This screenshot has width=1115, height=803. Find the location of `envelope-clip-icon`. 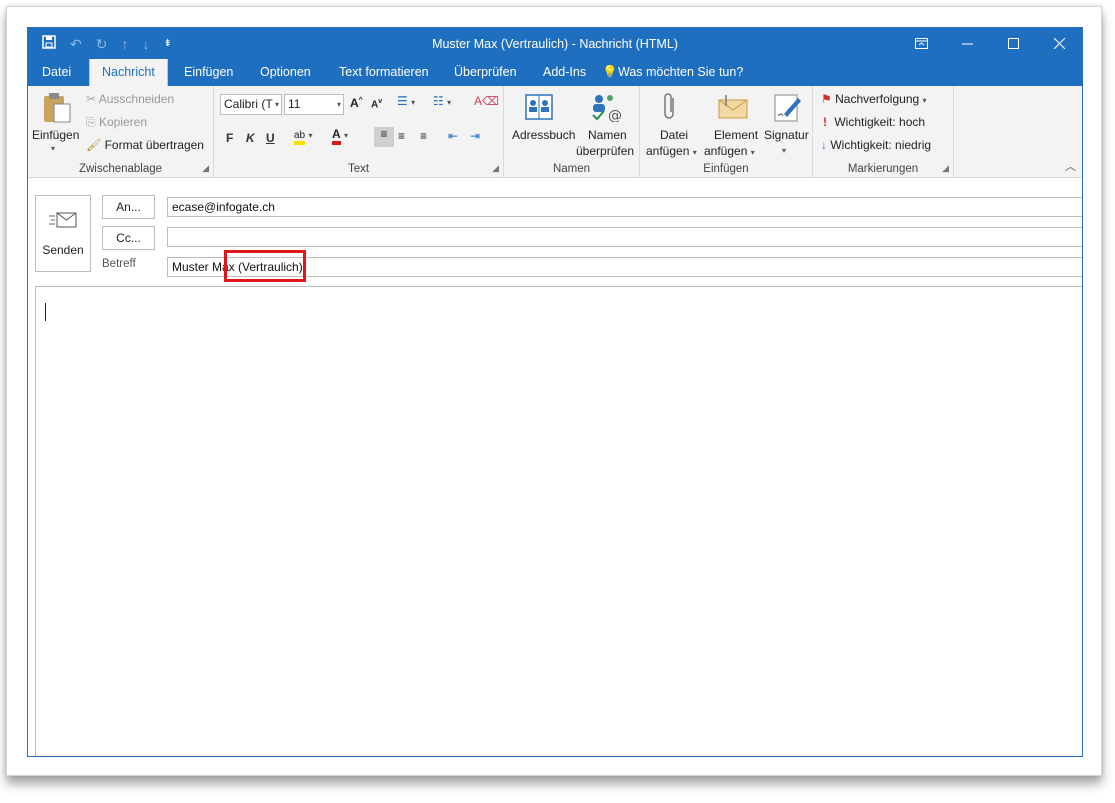

envelope-clip-icon is located at coordinates (733, 107).